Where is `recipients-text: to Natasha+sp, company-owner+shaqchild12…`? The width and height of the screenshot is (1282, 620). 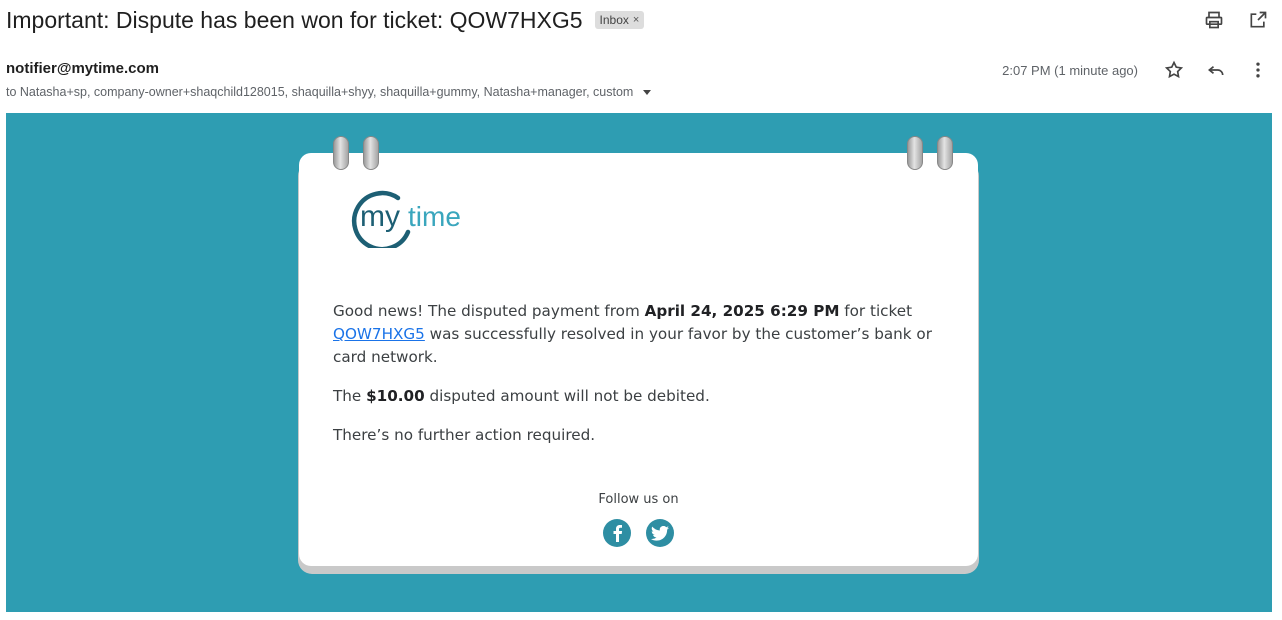
recipients-text: to Natasha+sp, company-owner+shaqchild12… is located at coordinates (320, 92).